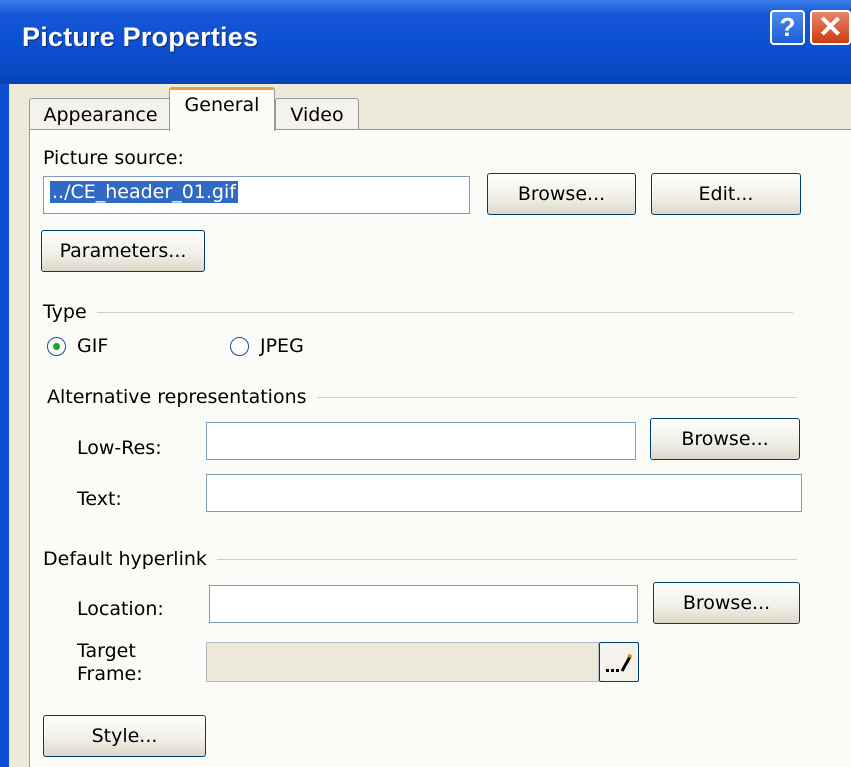 This screenshot has height=767, width=851. I want to click on tab-video: Video, so click(317, 114).